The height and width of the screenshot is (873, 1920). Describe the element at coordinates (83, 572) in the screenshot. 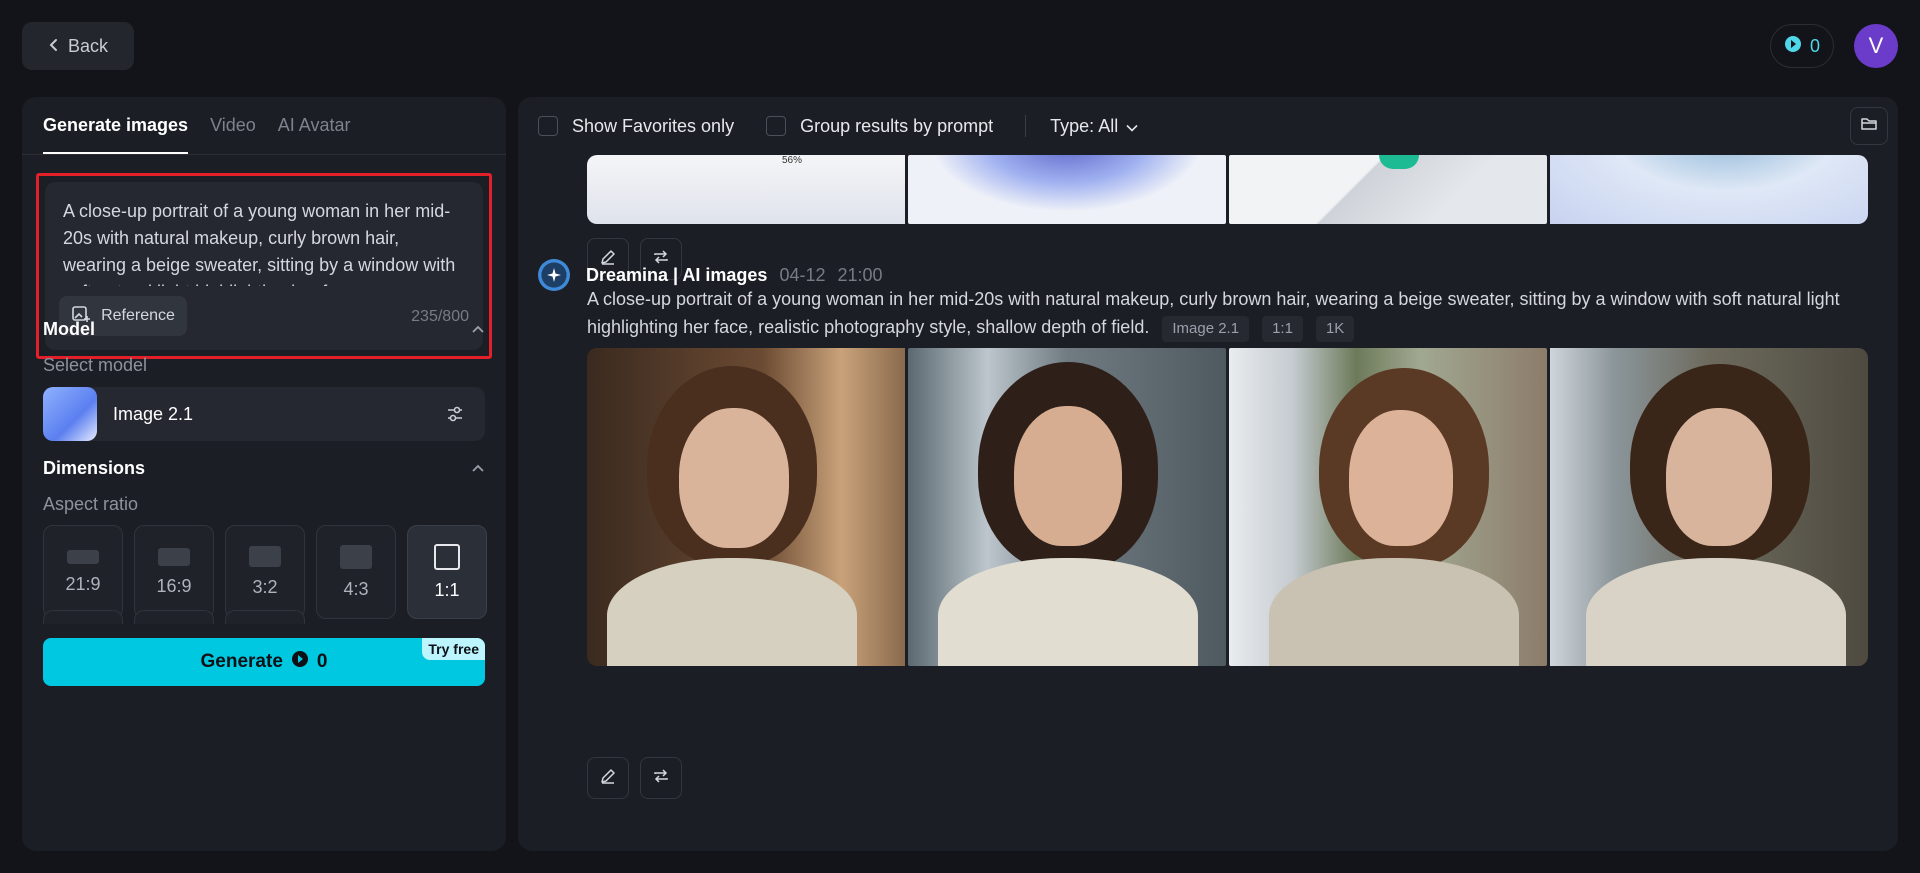

I see `ratio-option-21-9: 21:9` at that location.